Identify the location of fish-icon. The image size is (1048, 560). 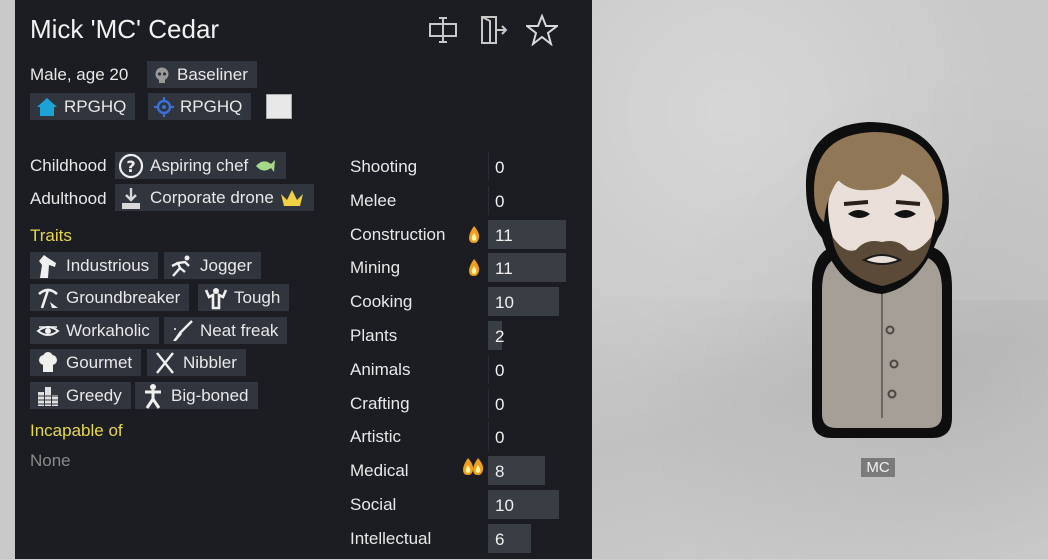
(266, 165).